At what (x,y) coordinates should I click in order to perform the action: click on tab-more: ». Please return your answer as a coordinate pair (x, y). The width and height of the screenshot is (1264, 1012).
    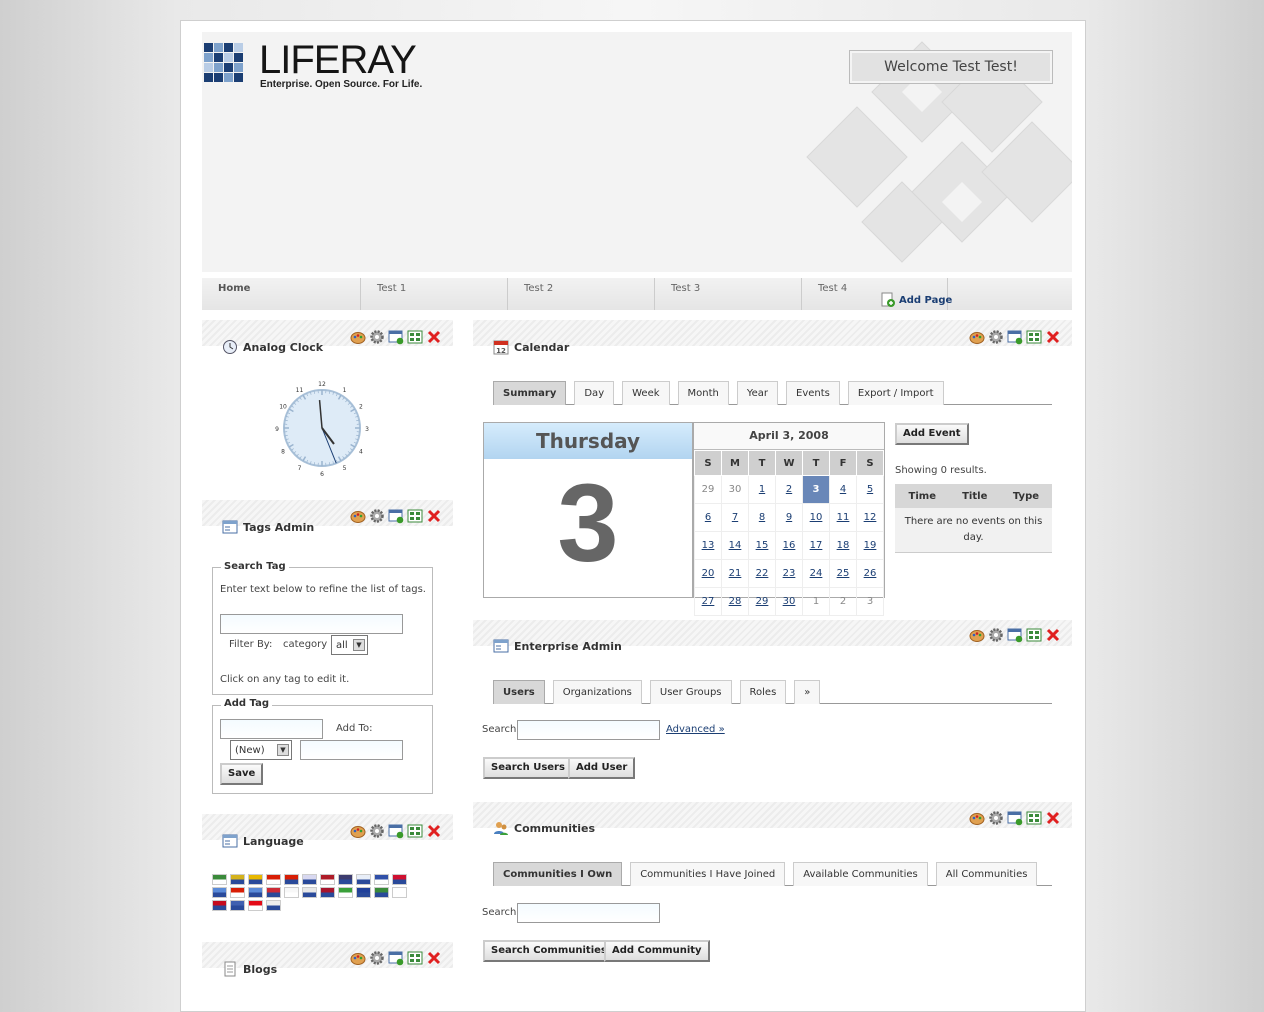
    Looking at the image, I should click on (807, 692).